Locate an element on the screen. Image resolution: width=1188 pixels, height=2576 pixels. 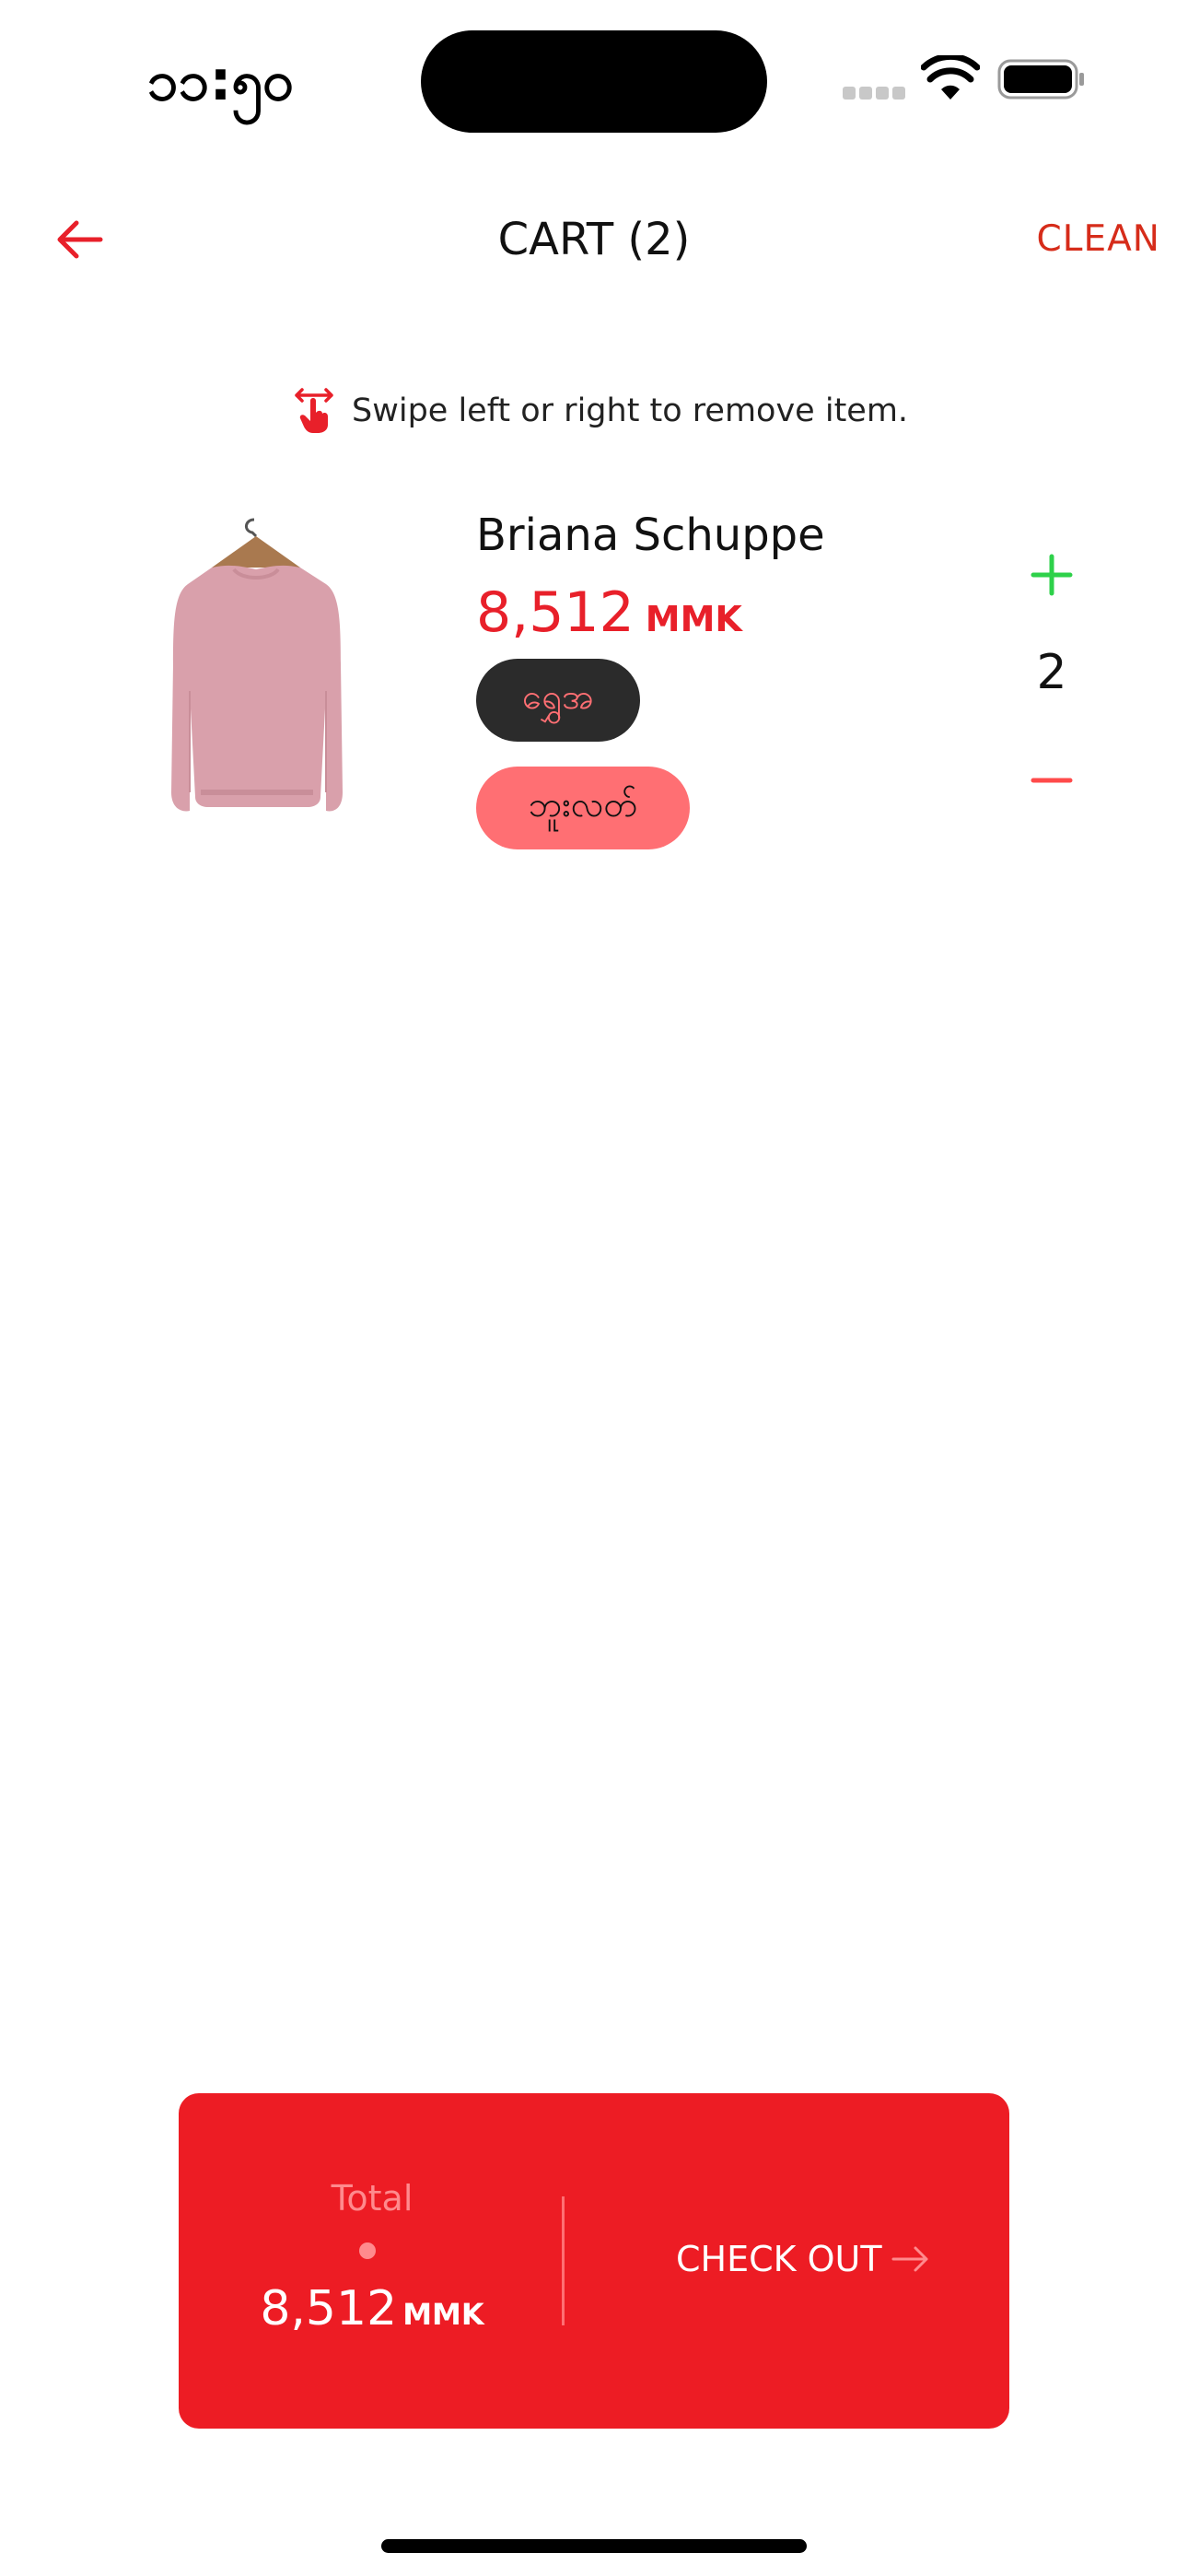
checkout-bar: Total 8,512 MMK CHECK OUT is located at coordinates (594, 2261).